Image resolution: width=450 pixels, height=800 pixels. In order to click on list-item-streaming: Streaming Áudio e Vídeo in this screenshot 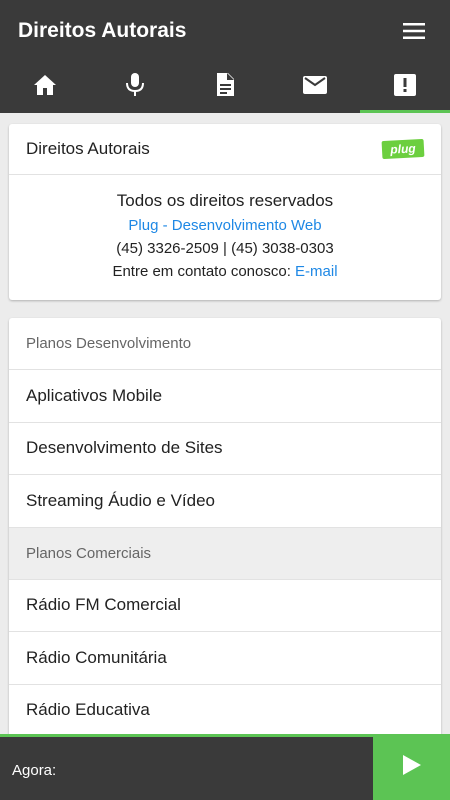, I will do `click(225, 501)`.